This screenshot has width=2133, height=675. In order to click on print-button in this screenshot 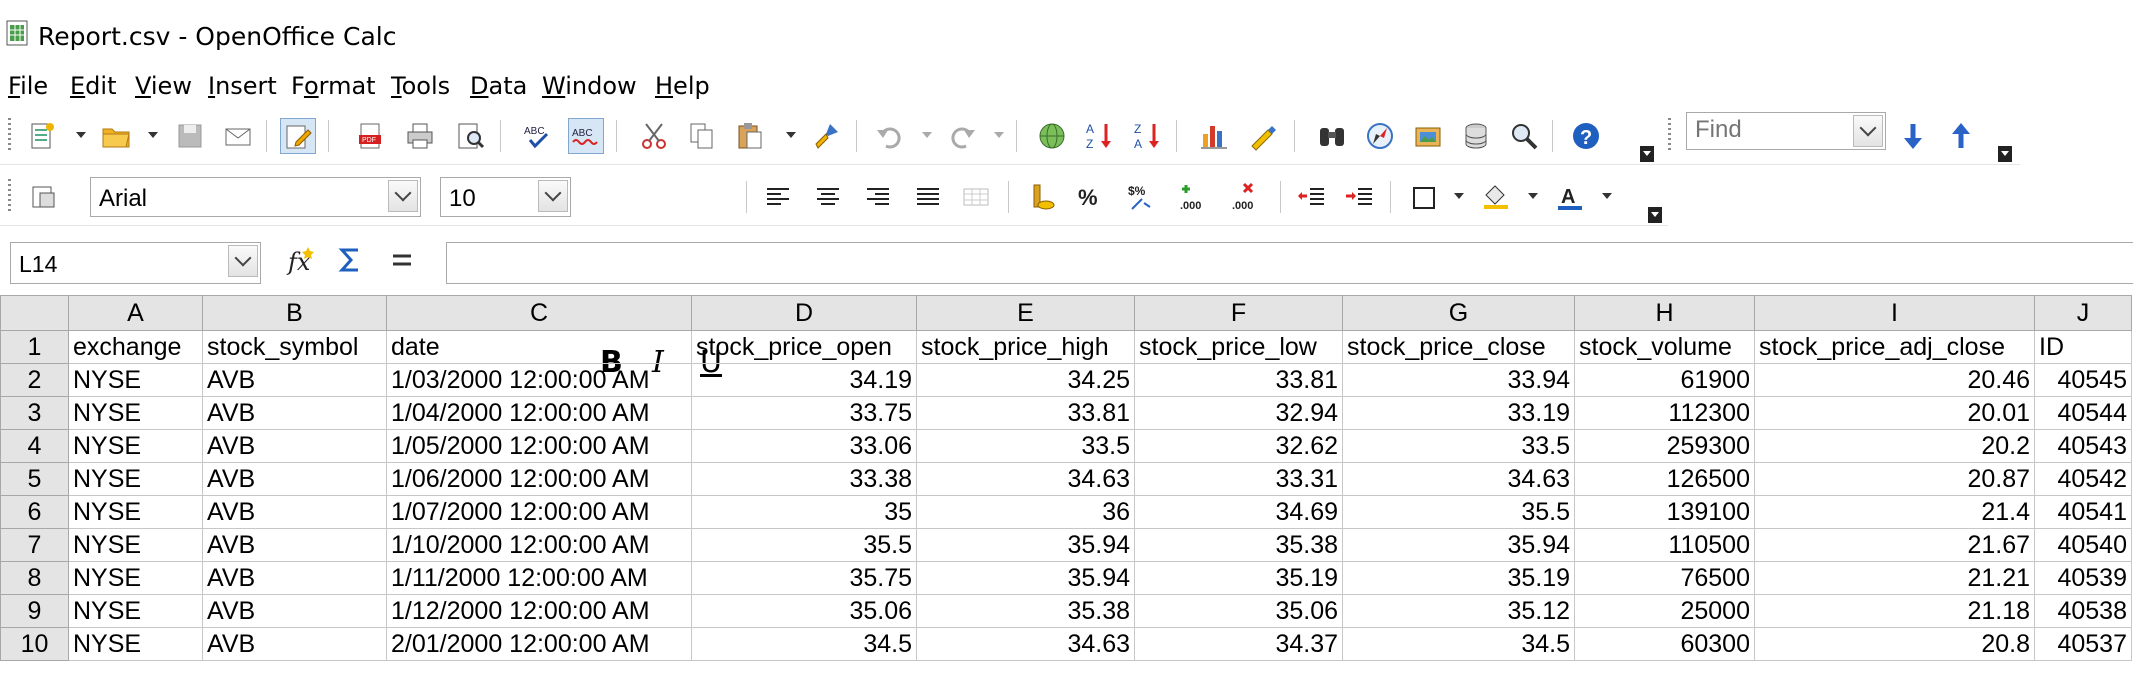, I will do `click(420, 136)`.